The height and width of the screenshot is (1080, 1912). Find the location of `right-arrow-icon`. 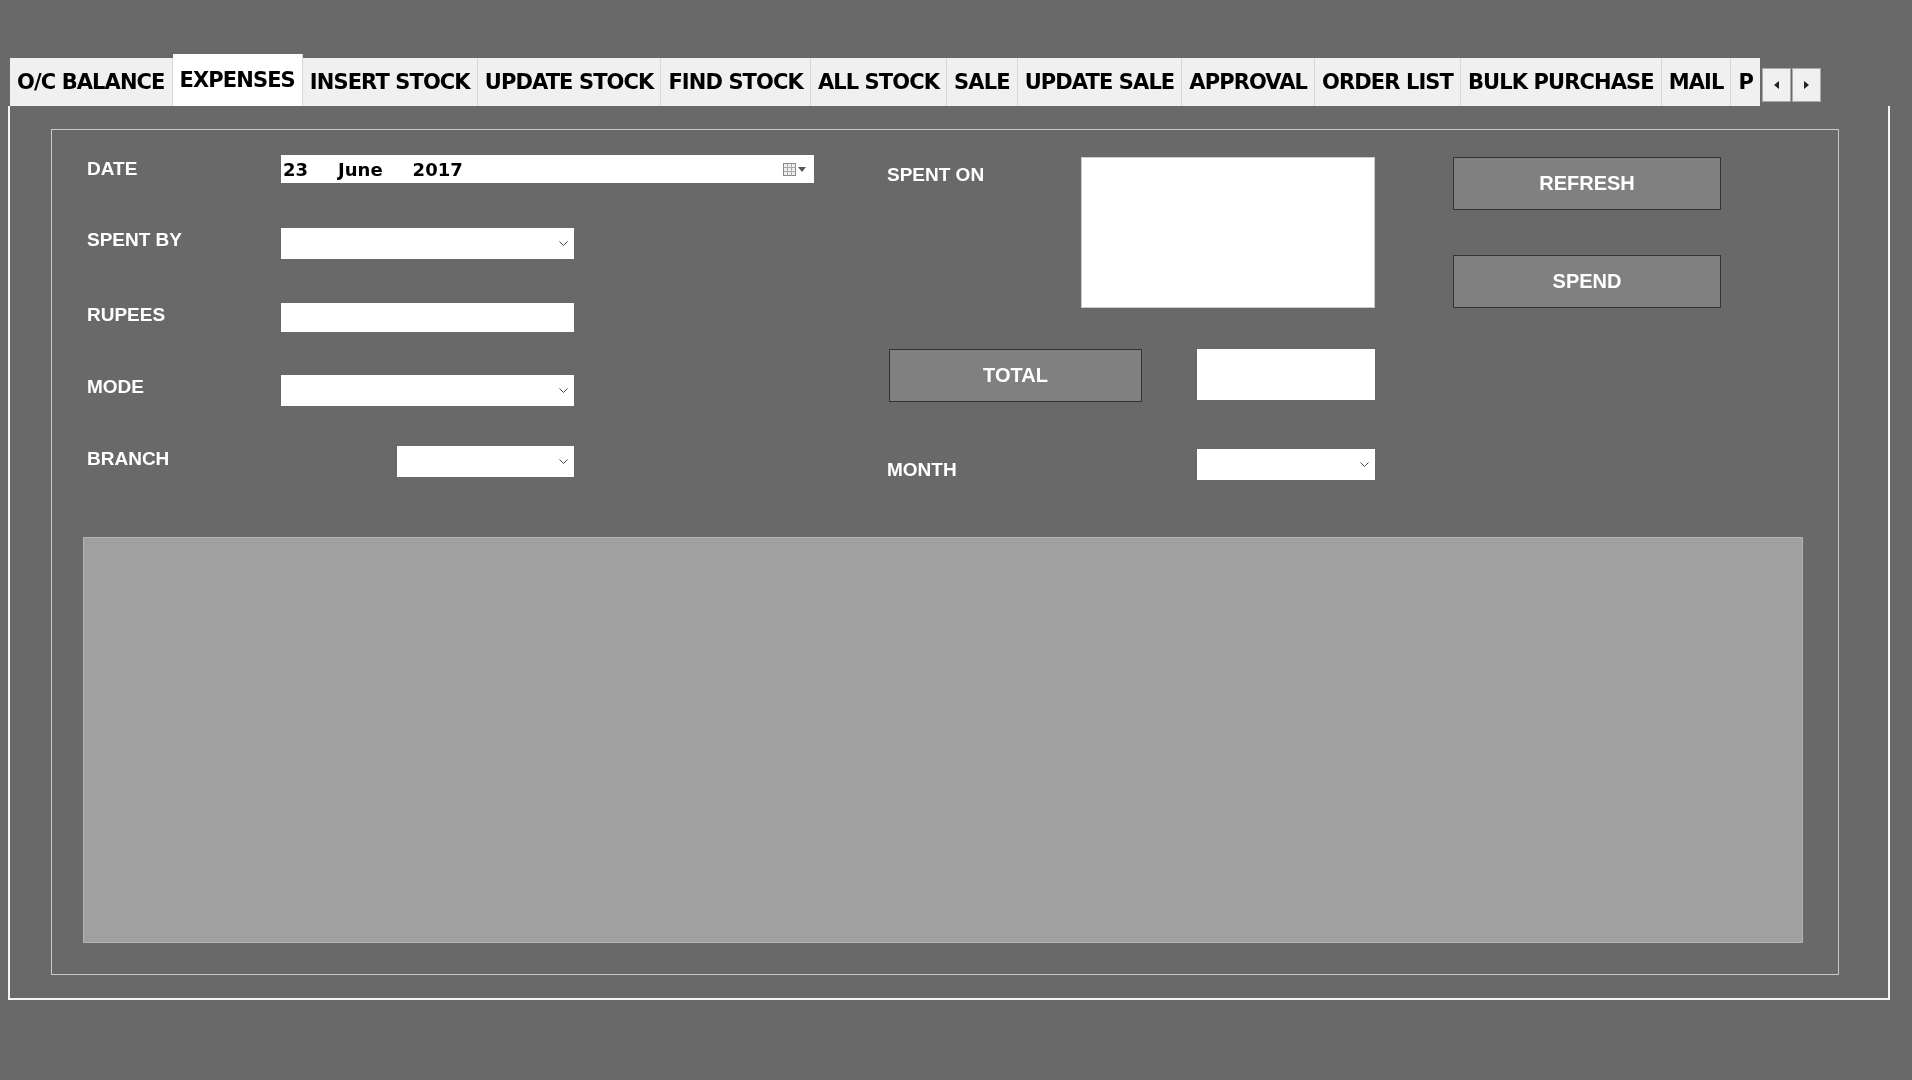

right-arrow-icon is located at coordinates (1806, 85).